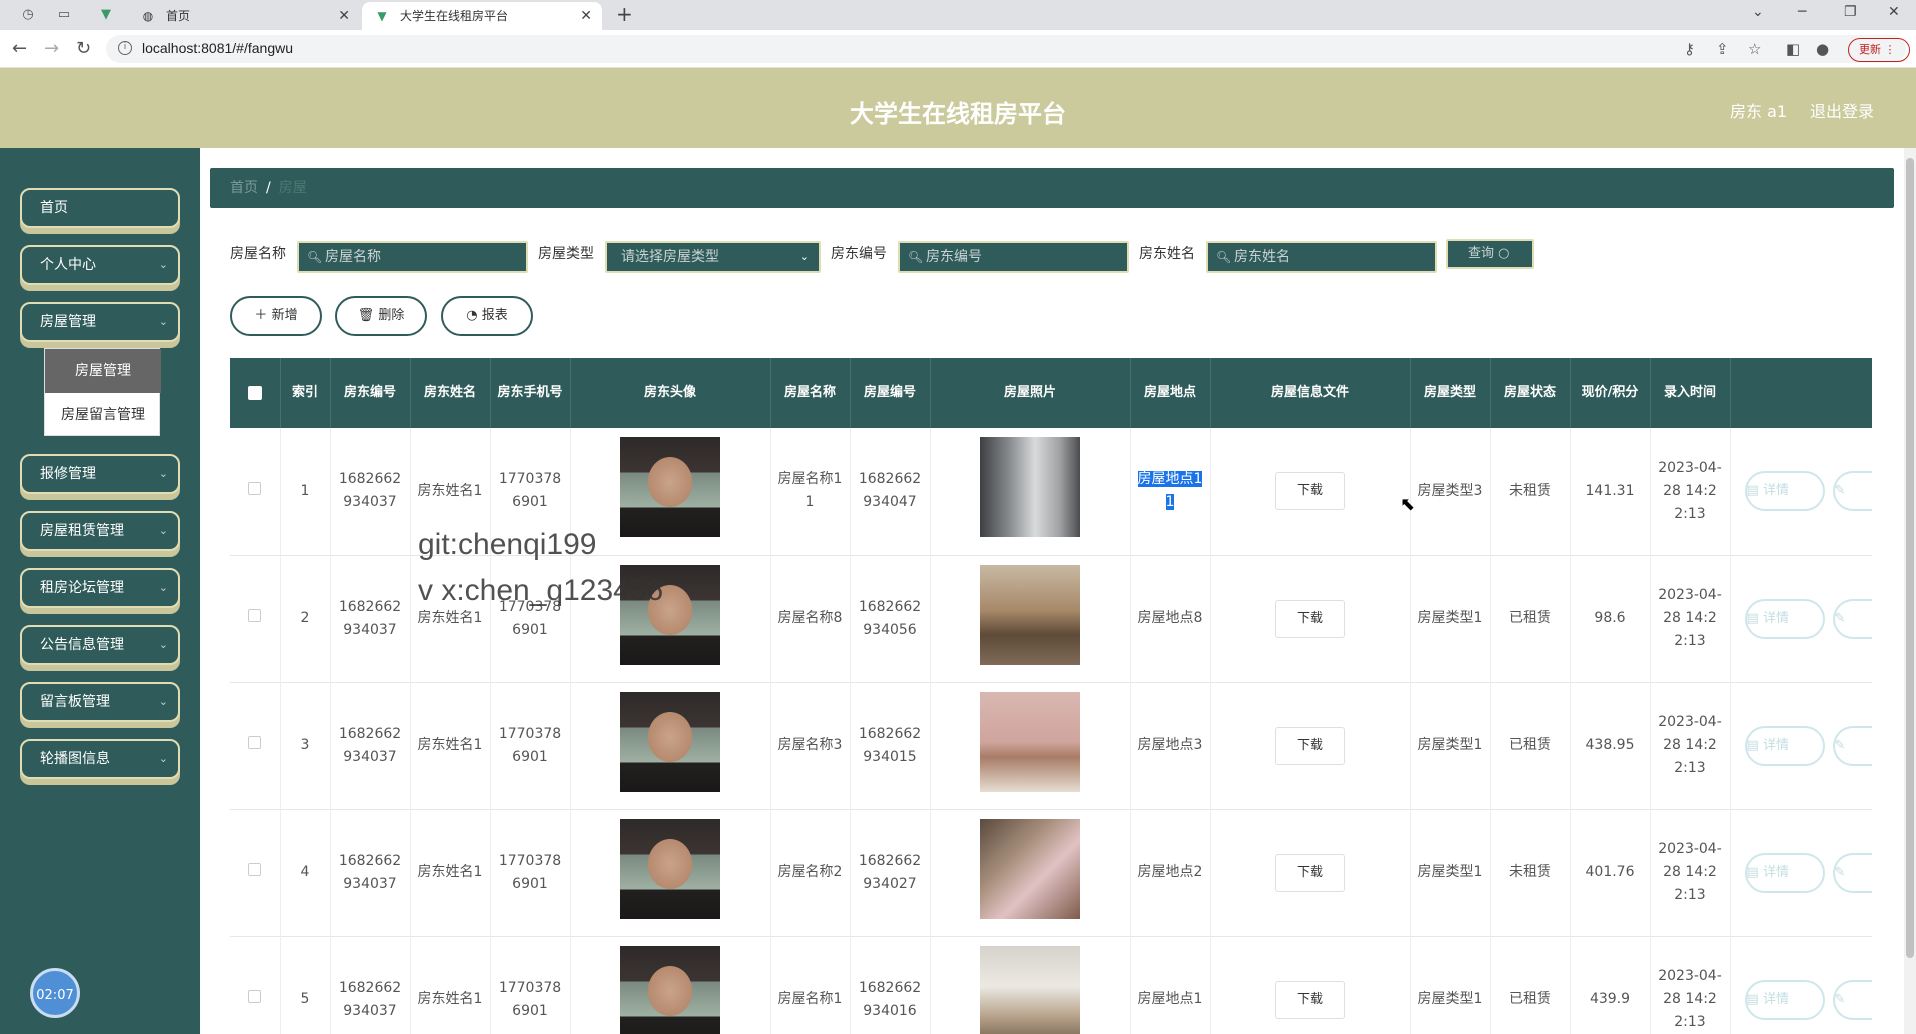 The height and width of the screenshot is (1034, 1916). What do you see at coordinates (68, 322) in the screenshot?
I see `sidebar-item-label: 房屋管理` at bounding box center [68, 322].